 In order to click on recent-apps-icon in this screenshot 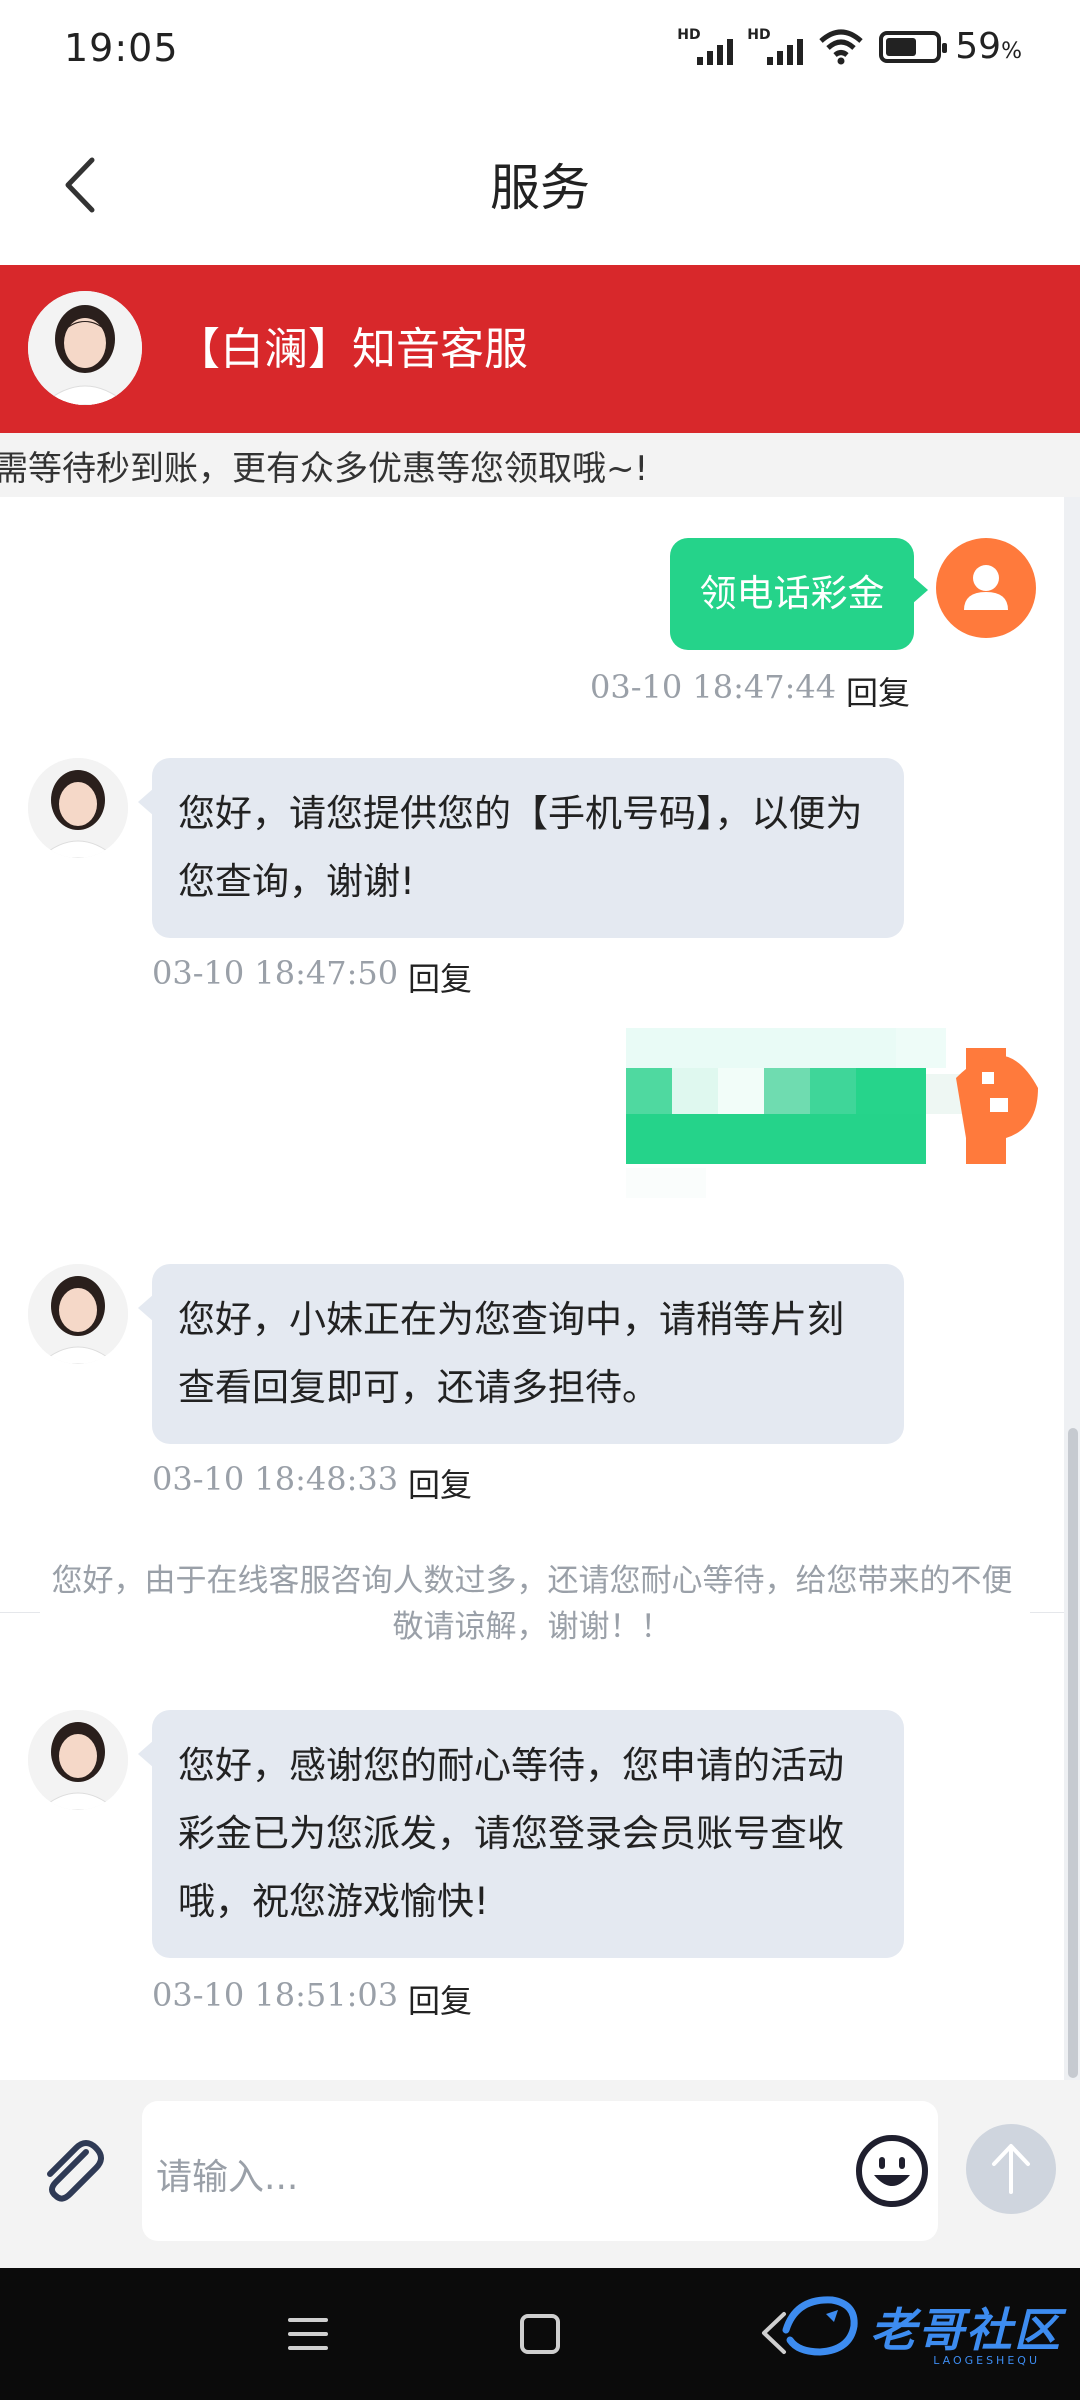, I will do `click(308, 2334)`.